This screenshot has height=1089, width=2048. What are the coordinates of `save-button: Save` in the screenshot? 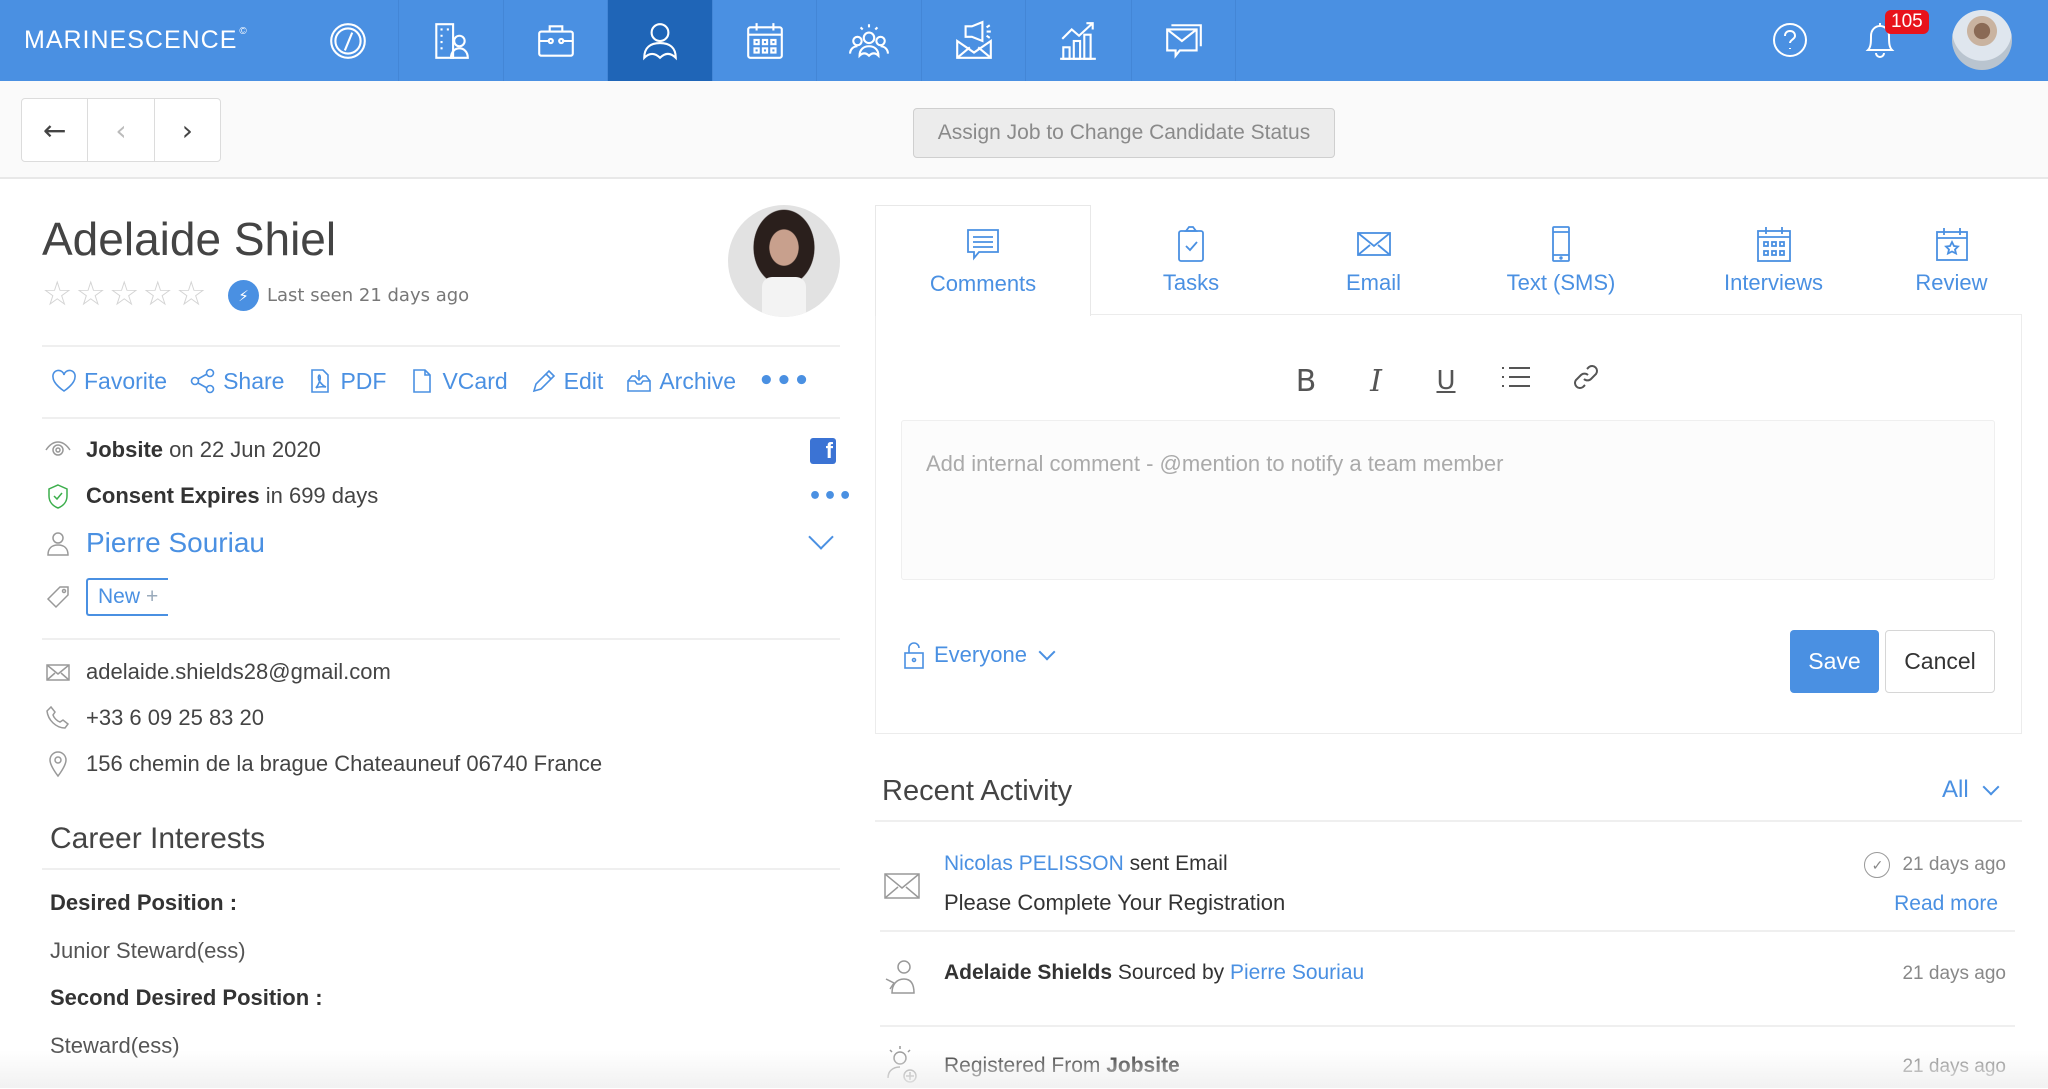 It's located at (1834, 661).